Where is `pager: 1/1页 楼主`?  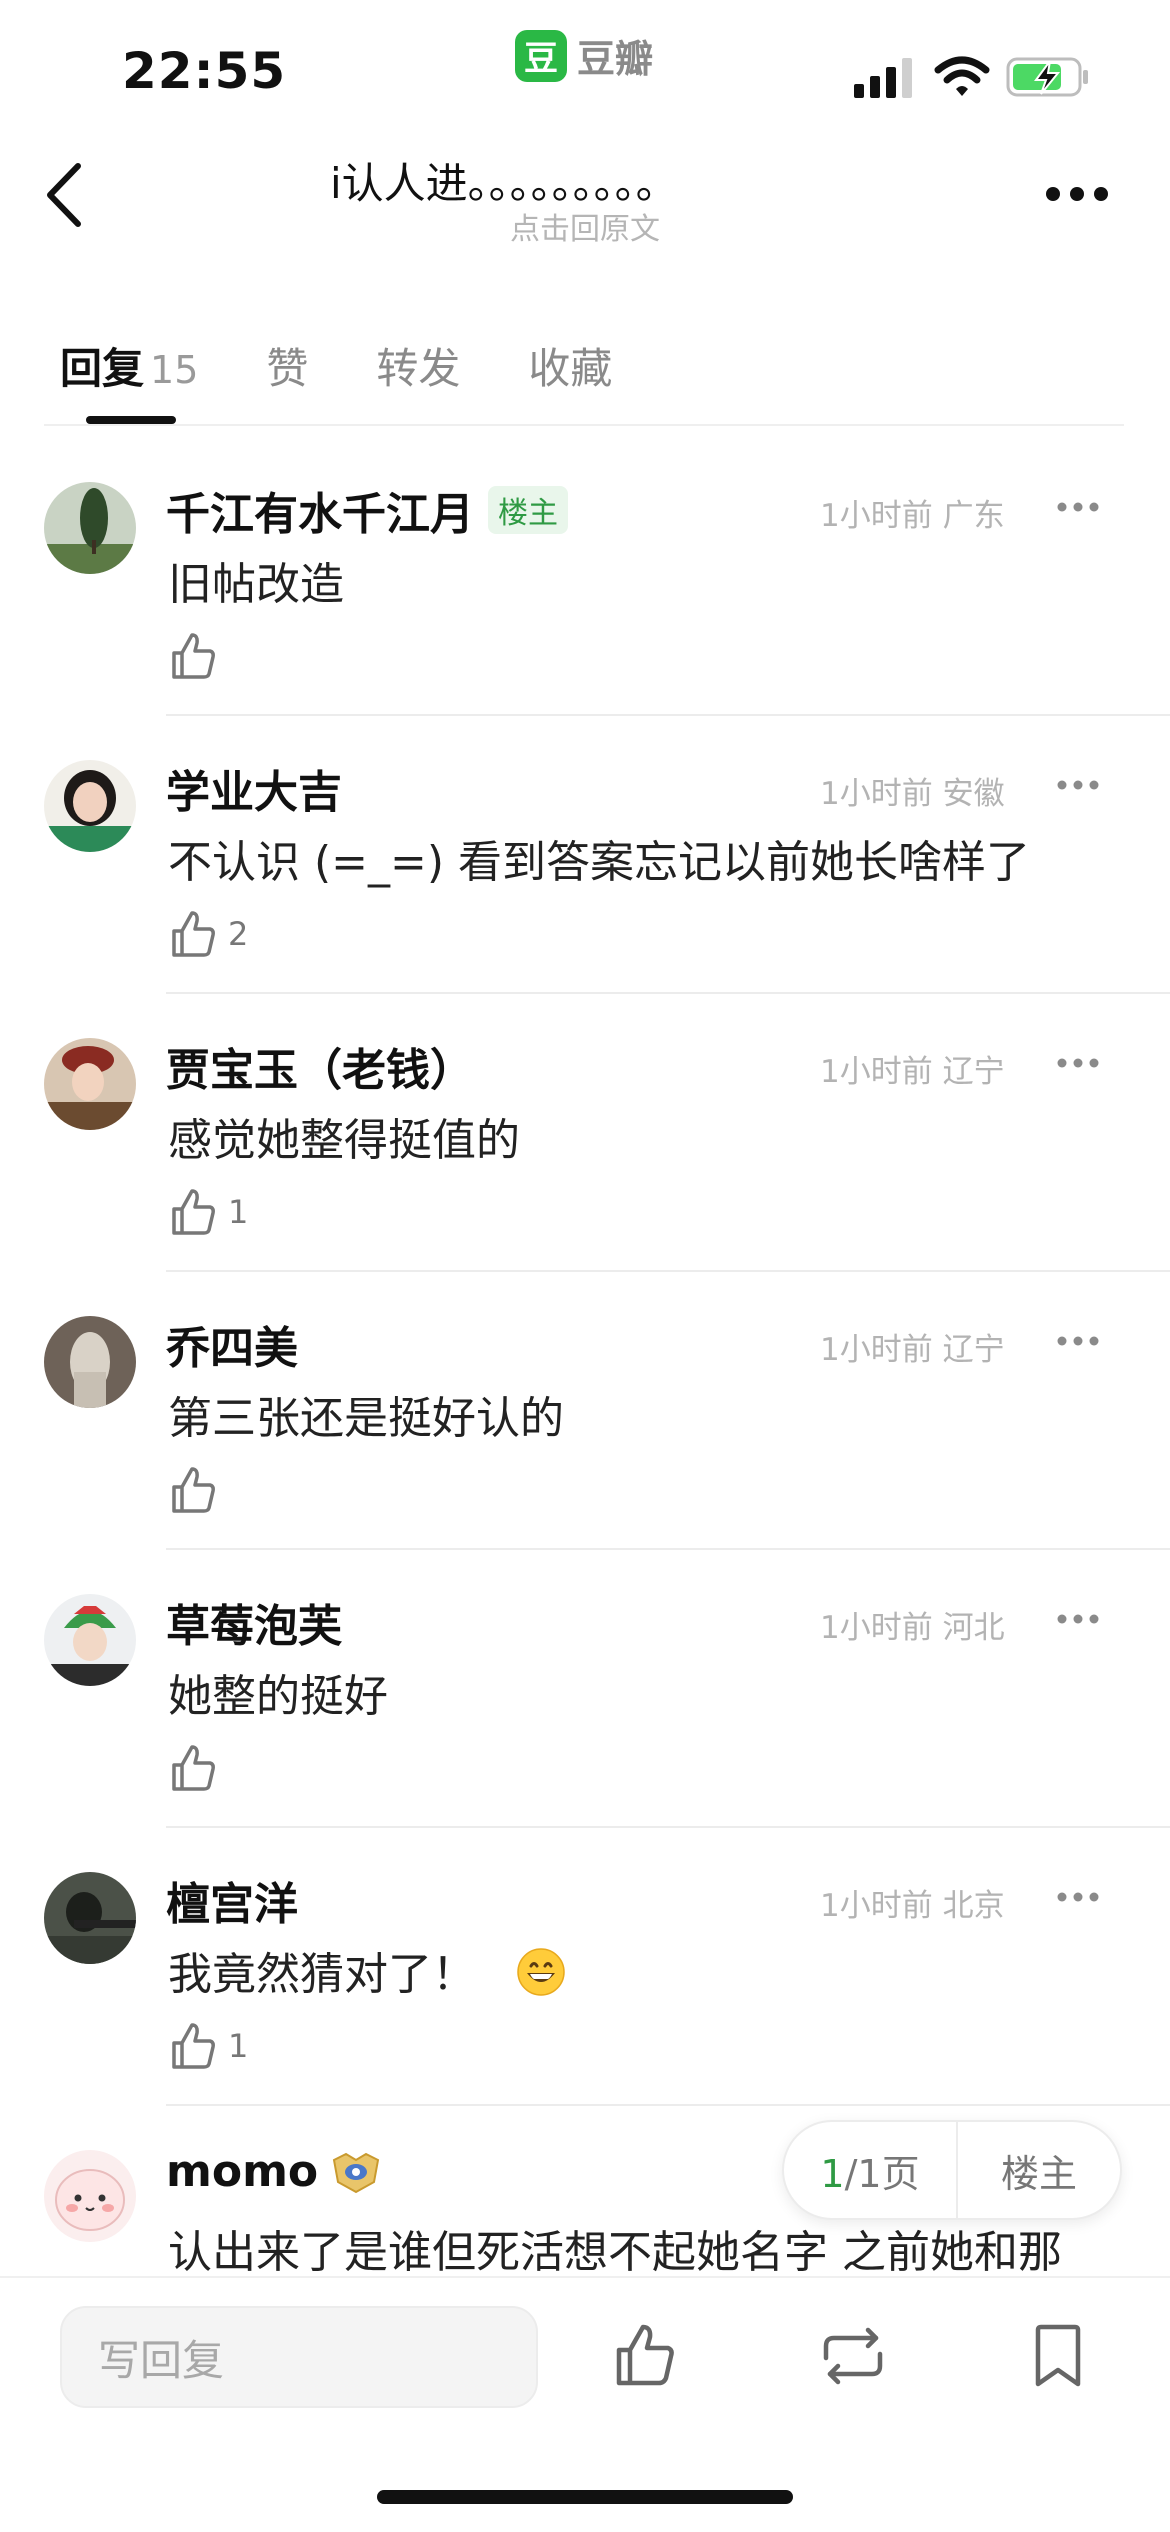
pager: 1/1页 楼主 is located at coordinates (952, 2170).